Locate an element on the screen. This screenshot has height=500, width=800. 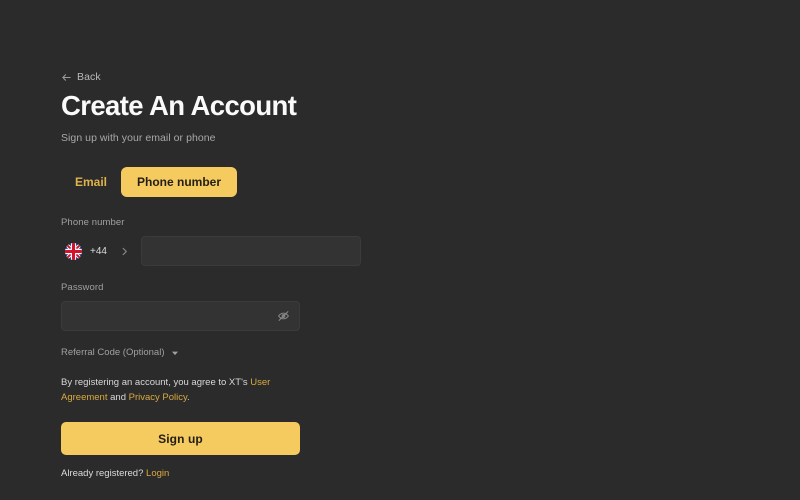
login-link: Login is located at coordinates (157, 473).